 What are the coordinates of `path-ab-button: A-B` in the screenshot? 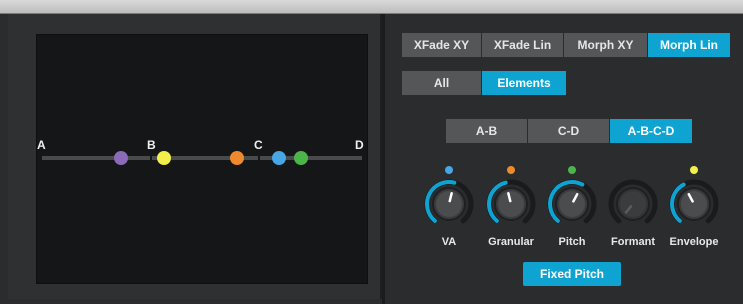 It's located at (487, 131).